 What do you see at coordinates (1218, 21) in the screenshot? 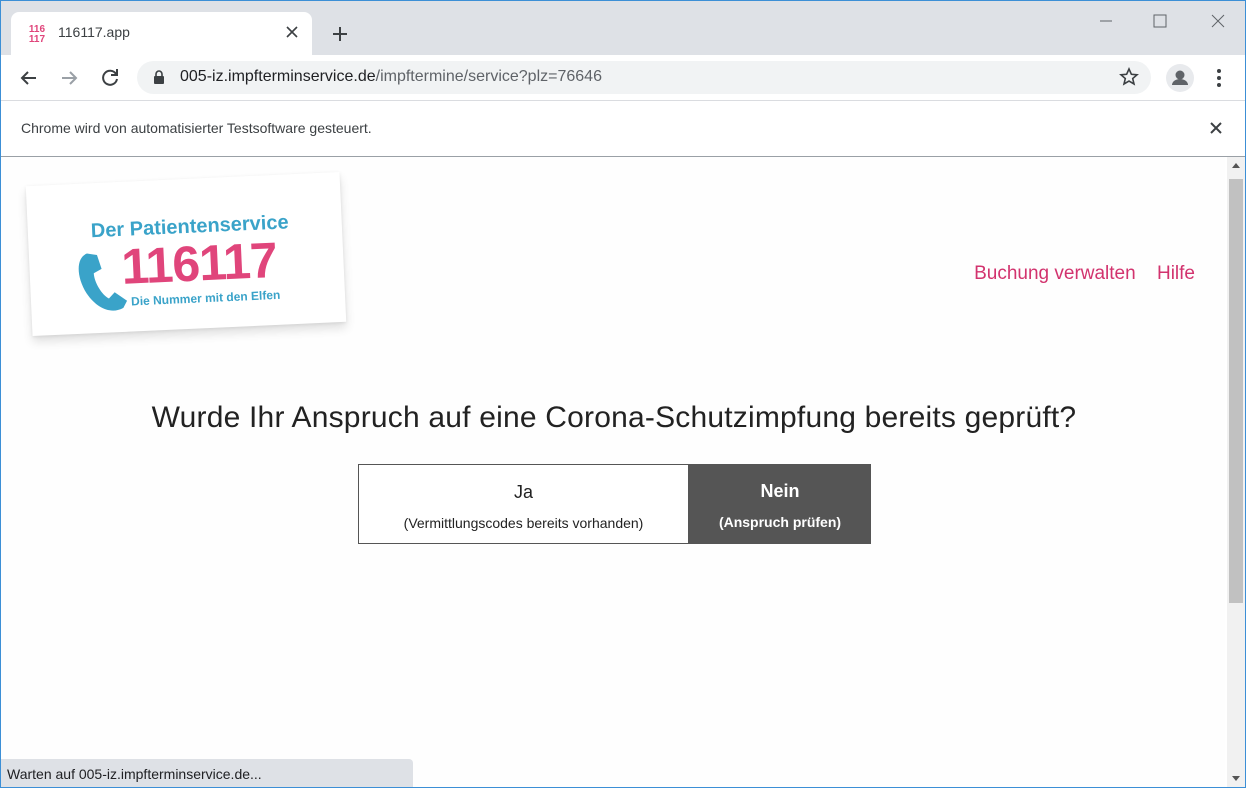
I see `close-window-icon` at bounding box center [1218, 21].